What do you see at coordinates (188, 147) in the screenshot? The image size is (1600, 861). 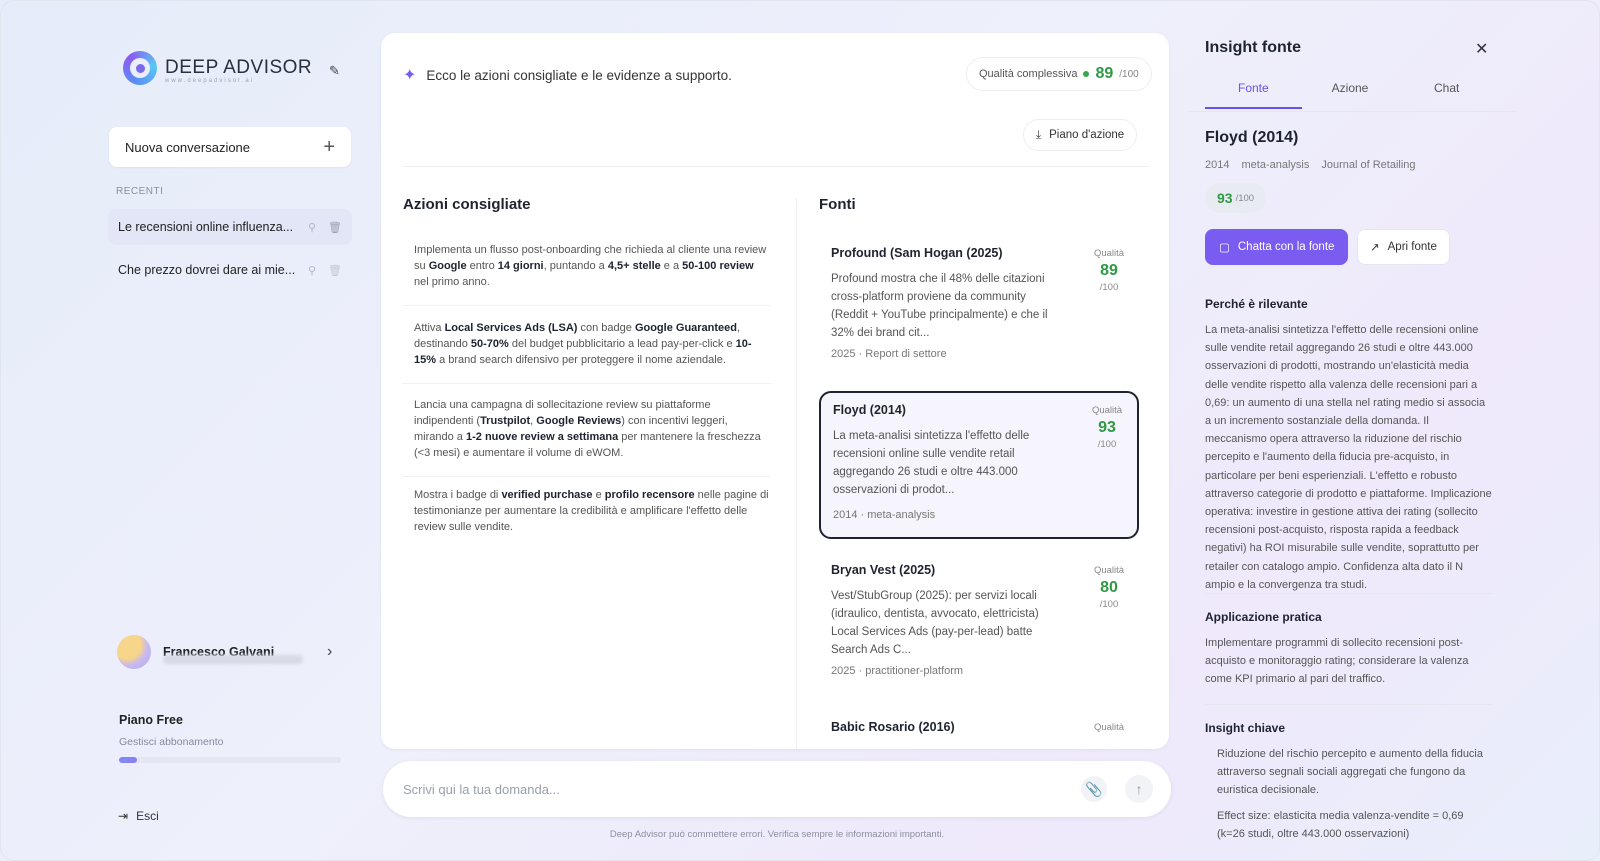 I see `new-conversation-label: Nuova conversazione` at bounding box center [188, 147].